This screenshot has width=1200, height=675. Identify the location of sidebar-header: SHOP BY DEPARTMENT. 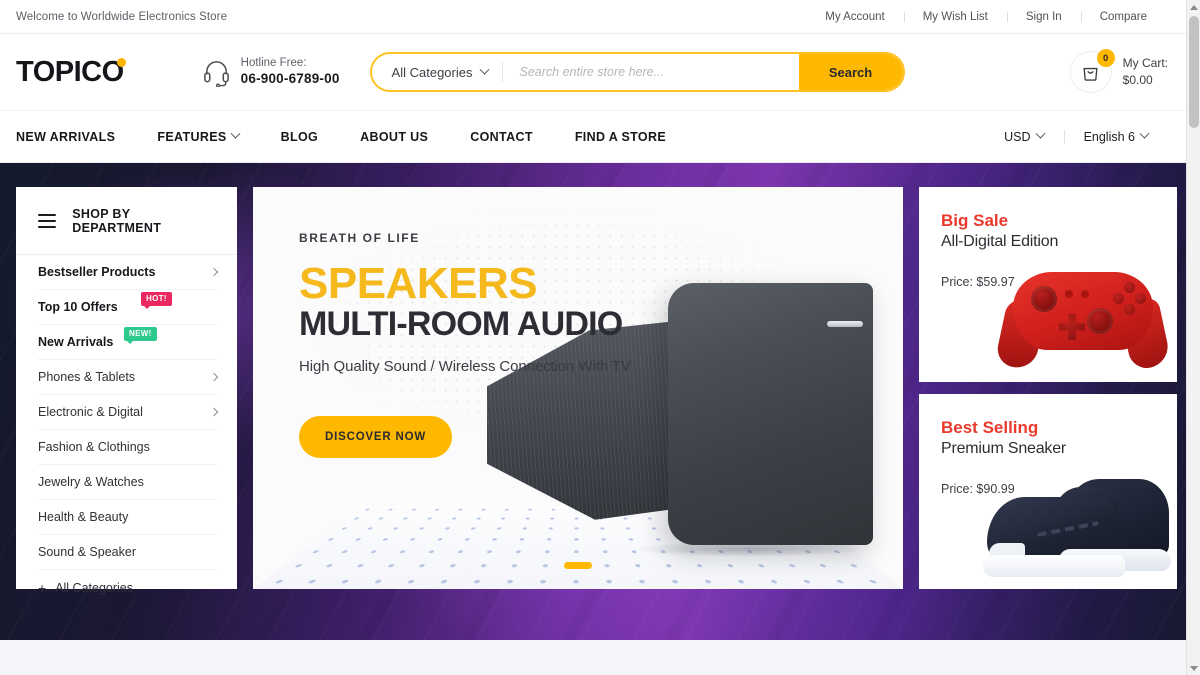
(126, 221).